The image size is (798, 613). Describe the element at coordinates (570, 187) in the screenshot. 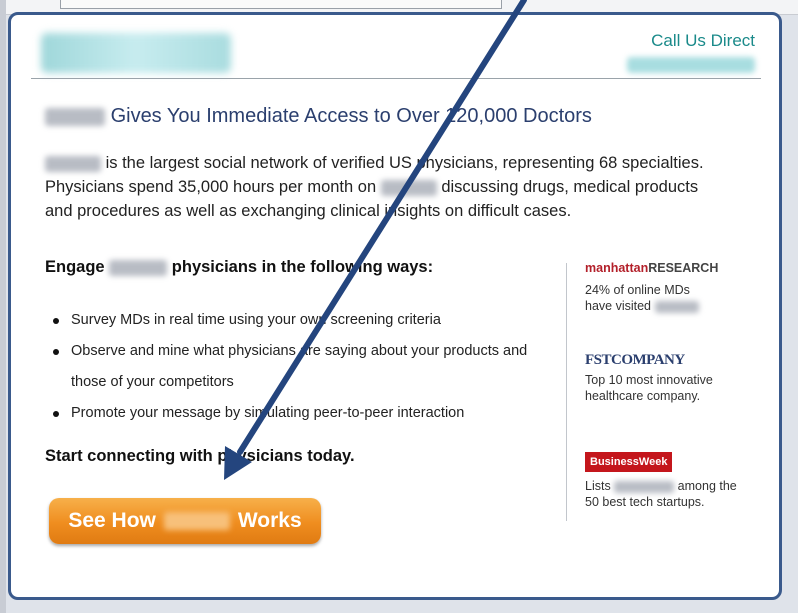

I see `intro-line-2b: discussing drugs, medical products` at that location.